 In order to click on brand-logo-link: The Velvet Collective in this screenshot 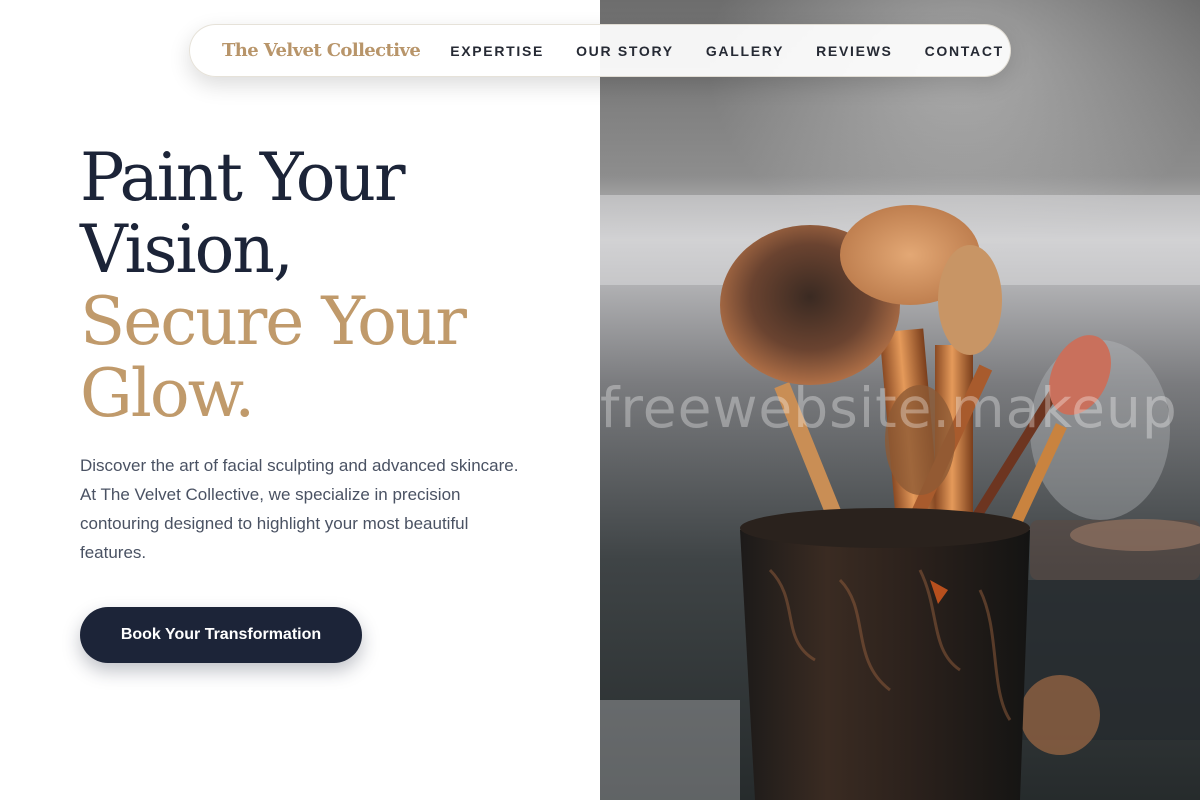, I will do `click(321, 50)`.